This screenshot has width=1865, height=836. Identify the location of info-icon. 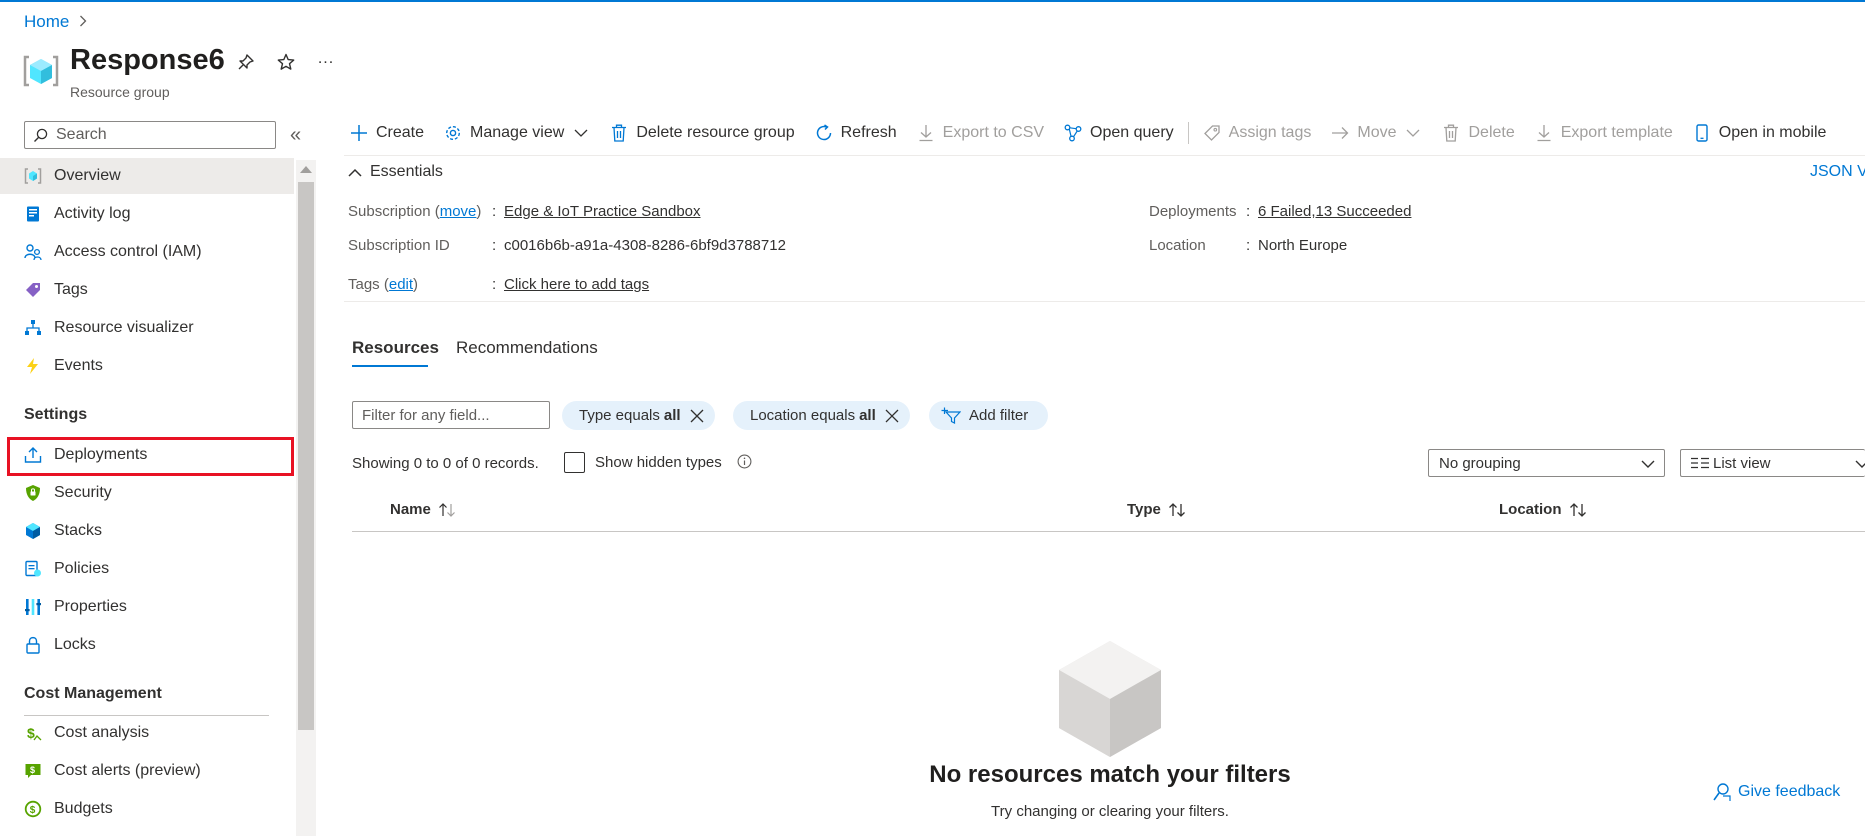
(744, 461).